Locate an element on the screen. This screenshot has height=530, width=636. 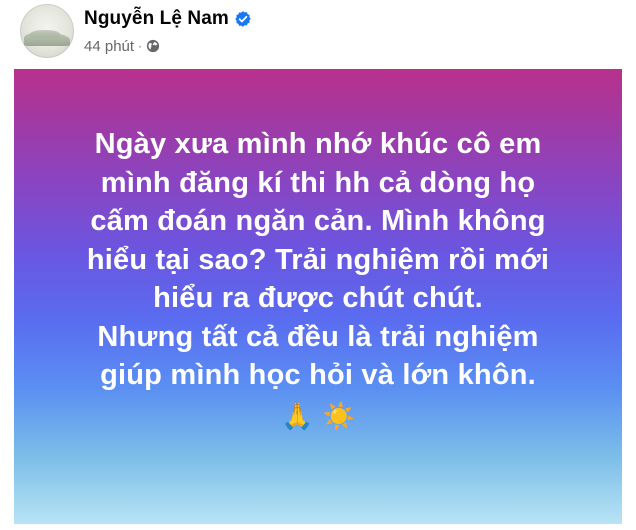
emoji-row: 🙏 ☀️ is located at coordinates (318, 415).